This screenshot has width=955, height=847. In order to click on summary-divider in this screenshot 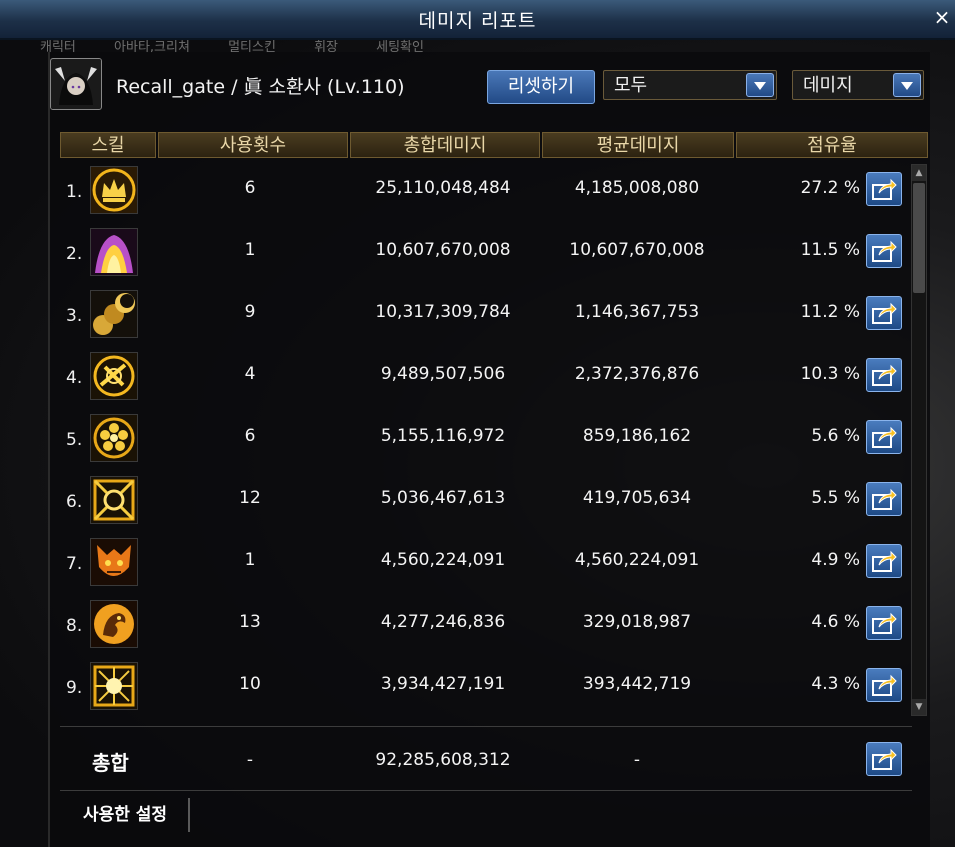, I will do `click(486, 726)`.